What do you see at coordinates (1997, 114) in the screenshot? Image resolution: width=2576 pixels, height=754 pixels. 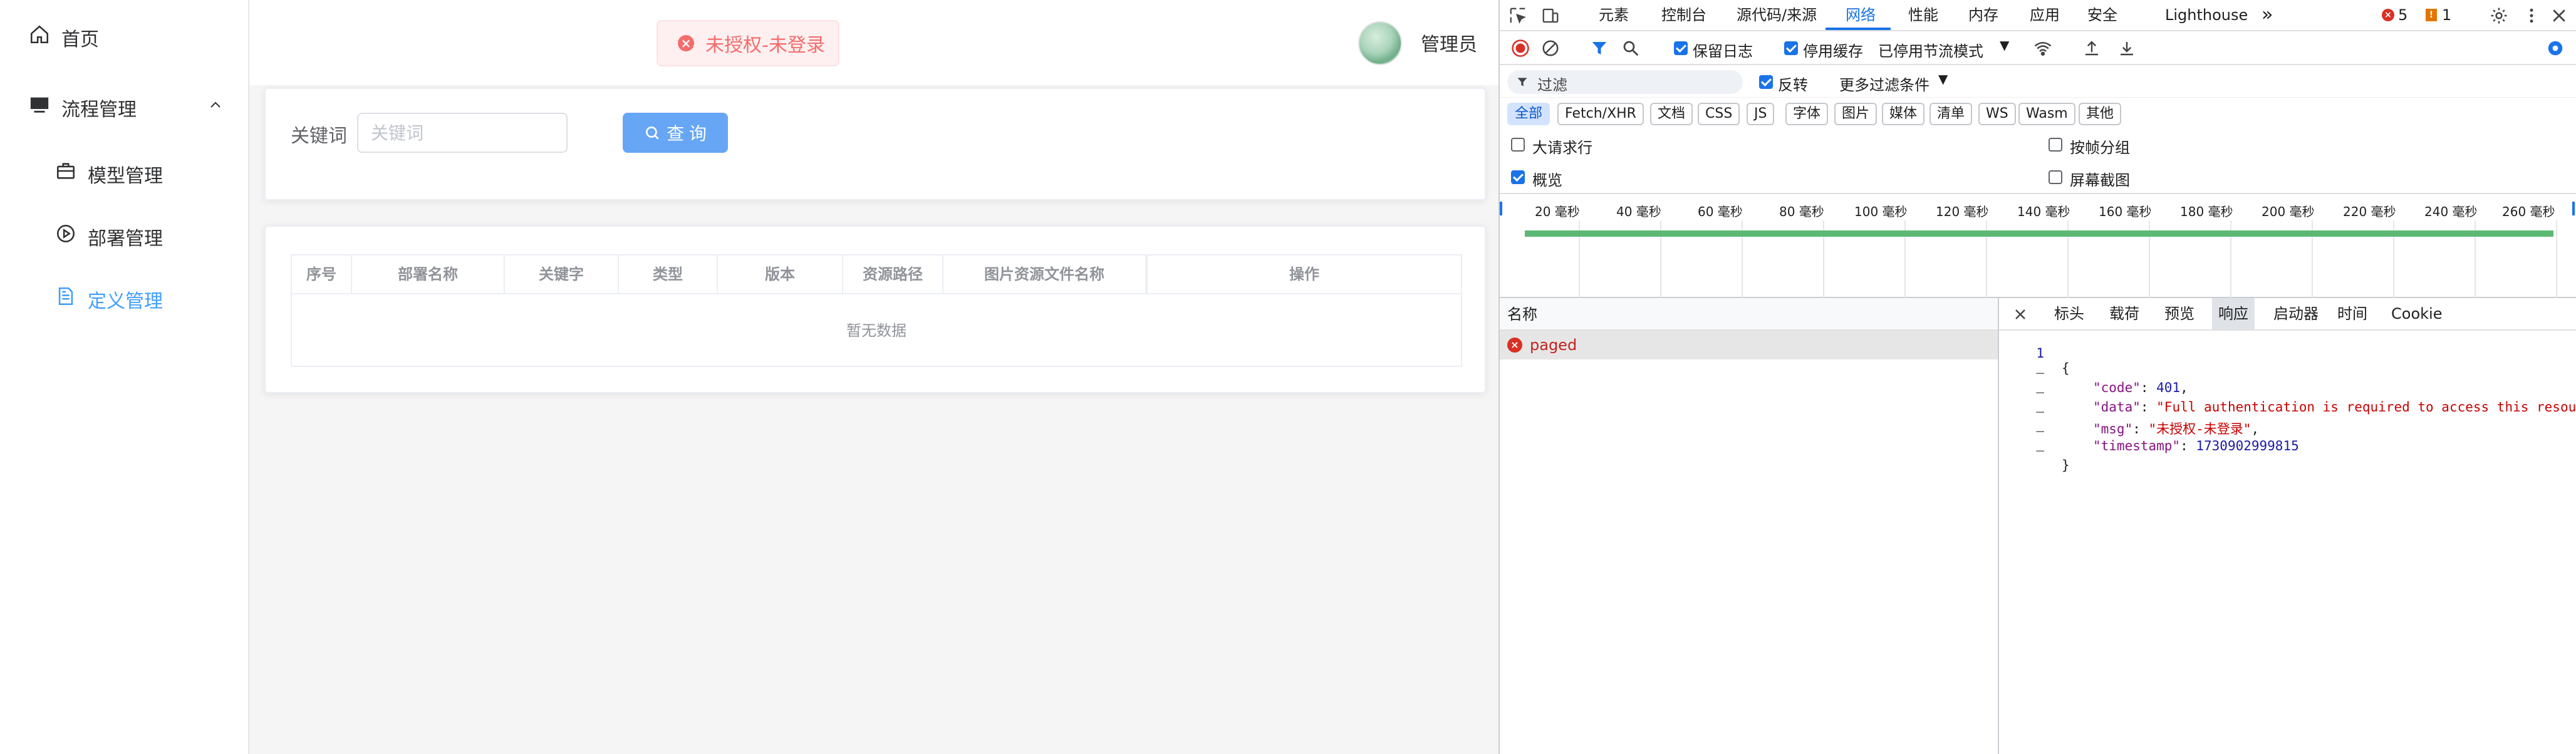 I see `type-filter-ws: WS` at bounding box center [1997, 114].